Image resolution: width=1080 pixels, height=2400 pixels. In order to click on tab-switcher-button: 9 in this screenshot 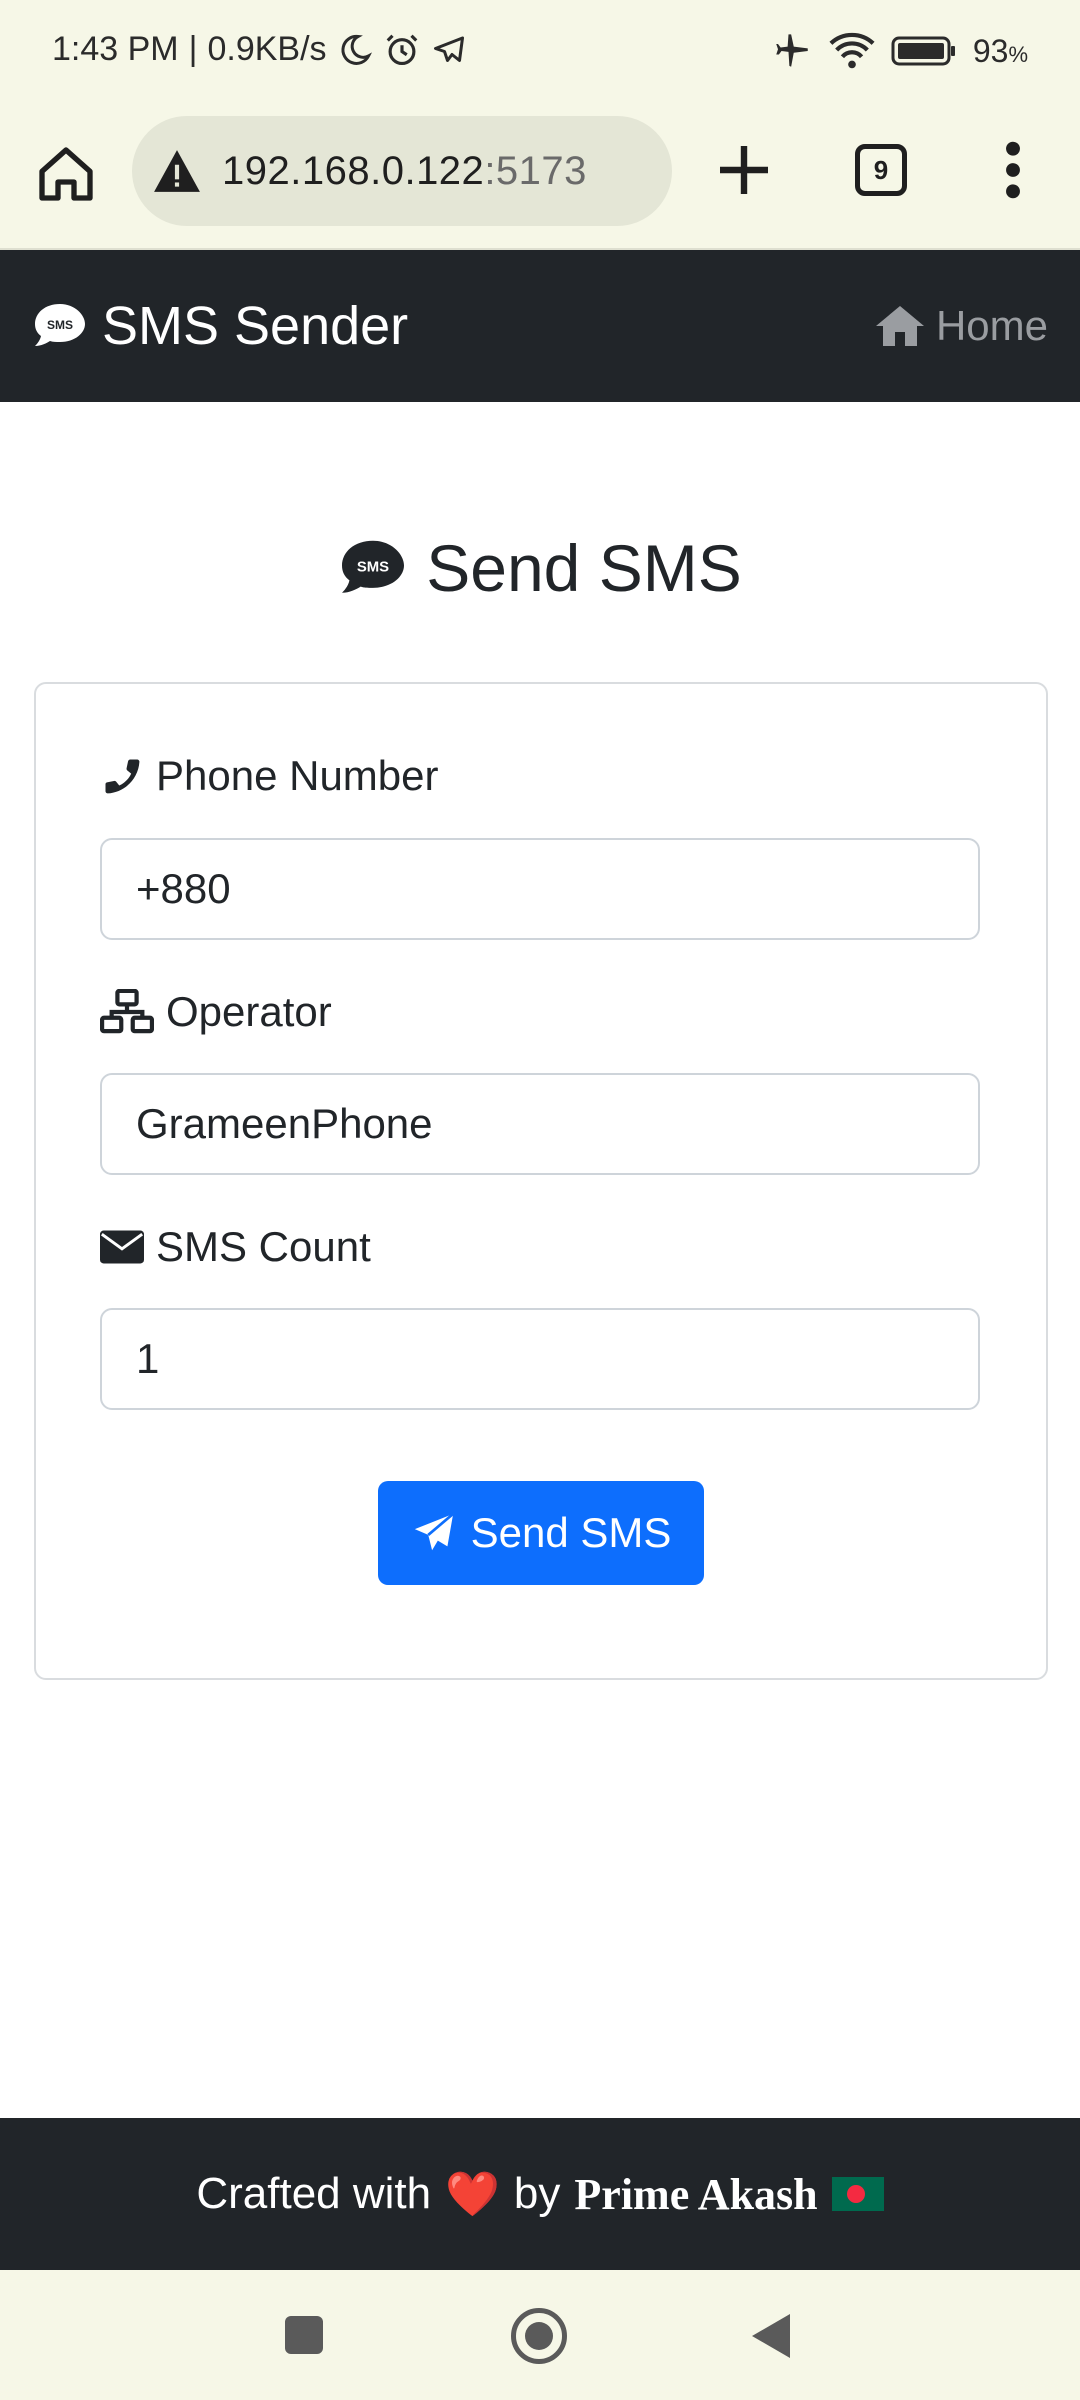, I will do `click(881, 170)`.